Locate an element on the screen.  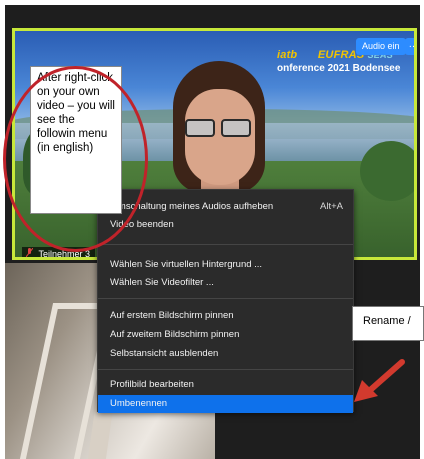
participant-name-tag: Teilnehmer 3 is located at coordinates (59, 253).